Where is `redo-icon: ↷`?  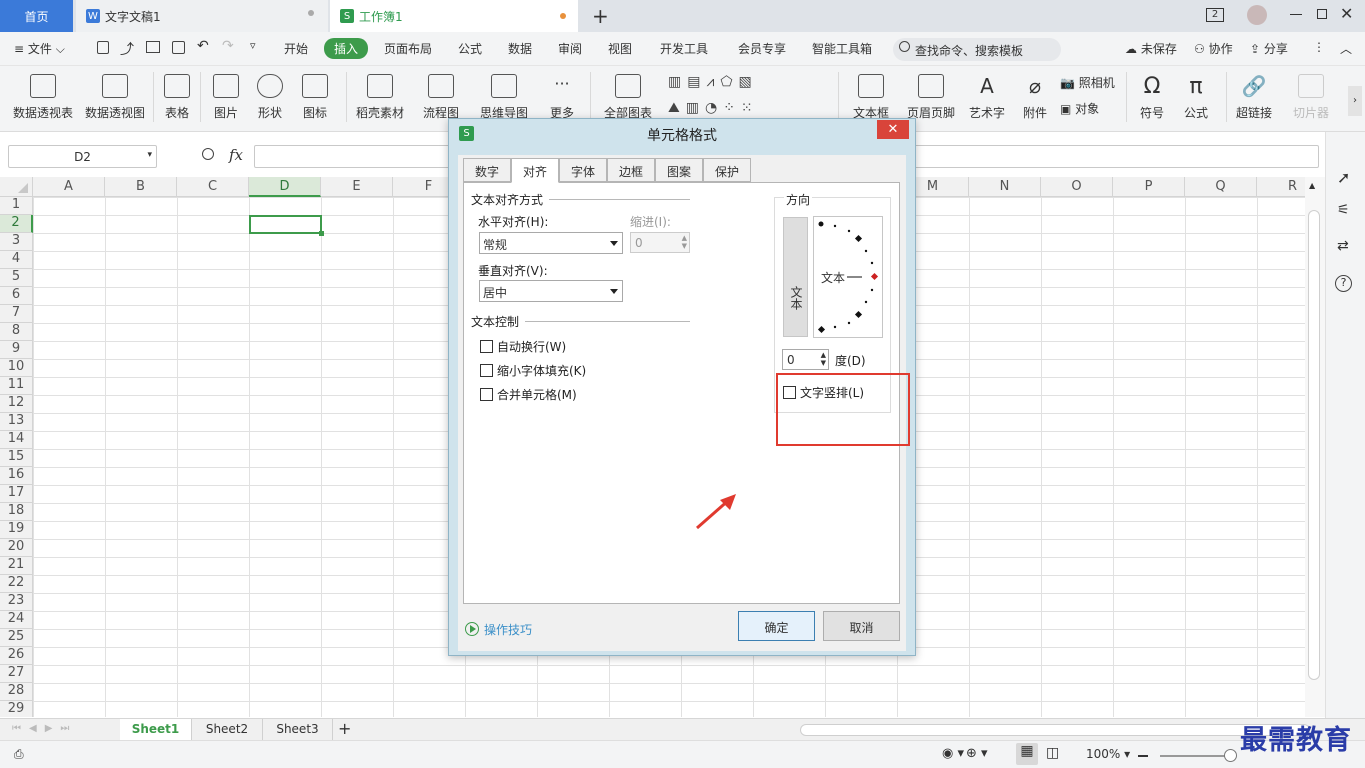 redo-icon: ↷ is located at coordinates (228, 46).